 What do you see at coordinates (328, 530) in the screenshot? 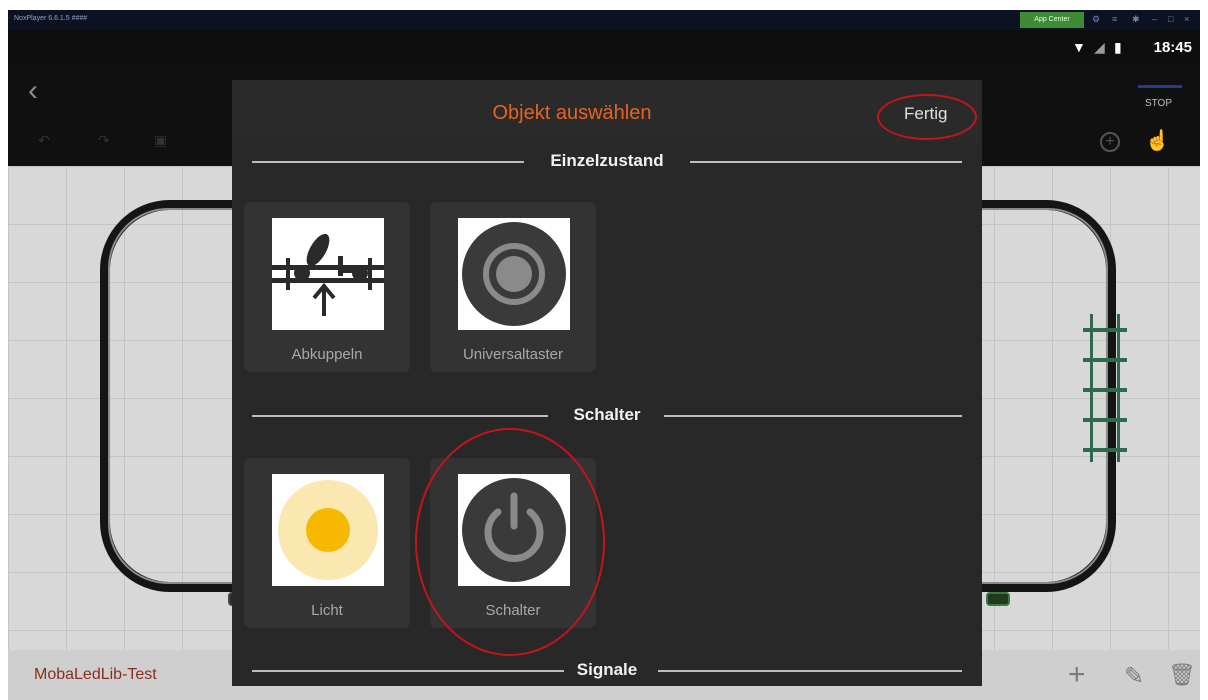
I see `light-icon` at bounding box center [328, 530].